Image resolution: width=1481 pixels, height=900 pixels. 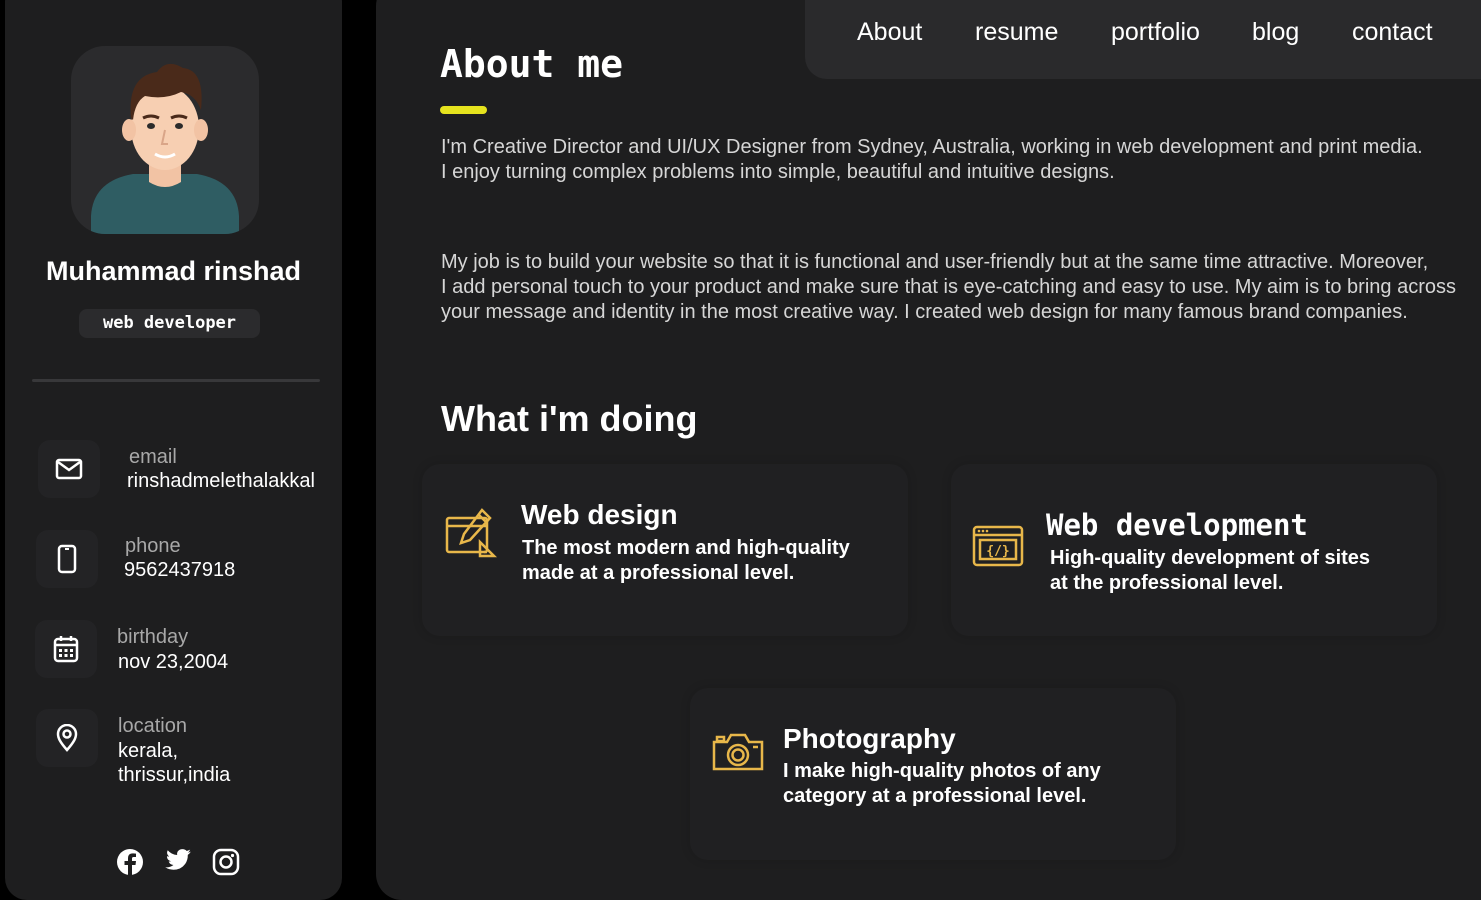 What do you see at coordinates (221, 481) in the screenshot?
I see `email-value: rinshadmelethalakkal` at bounding box center [221, 481].